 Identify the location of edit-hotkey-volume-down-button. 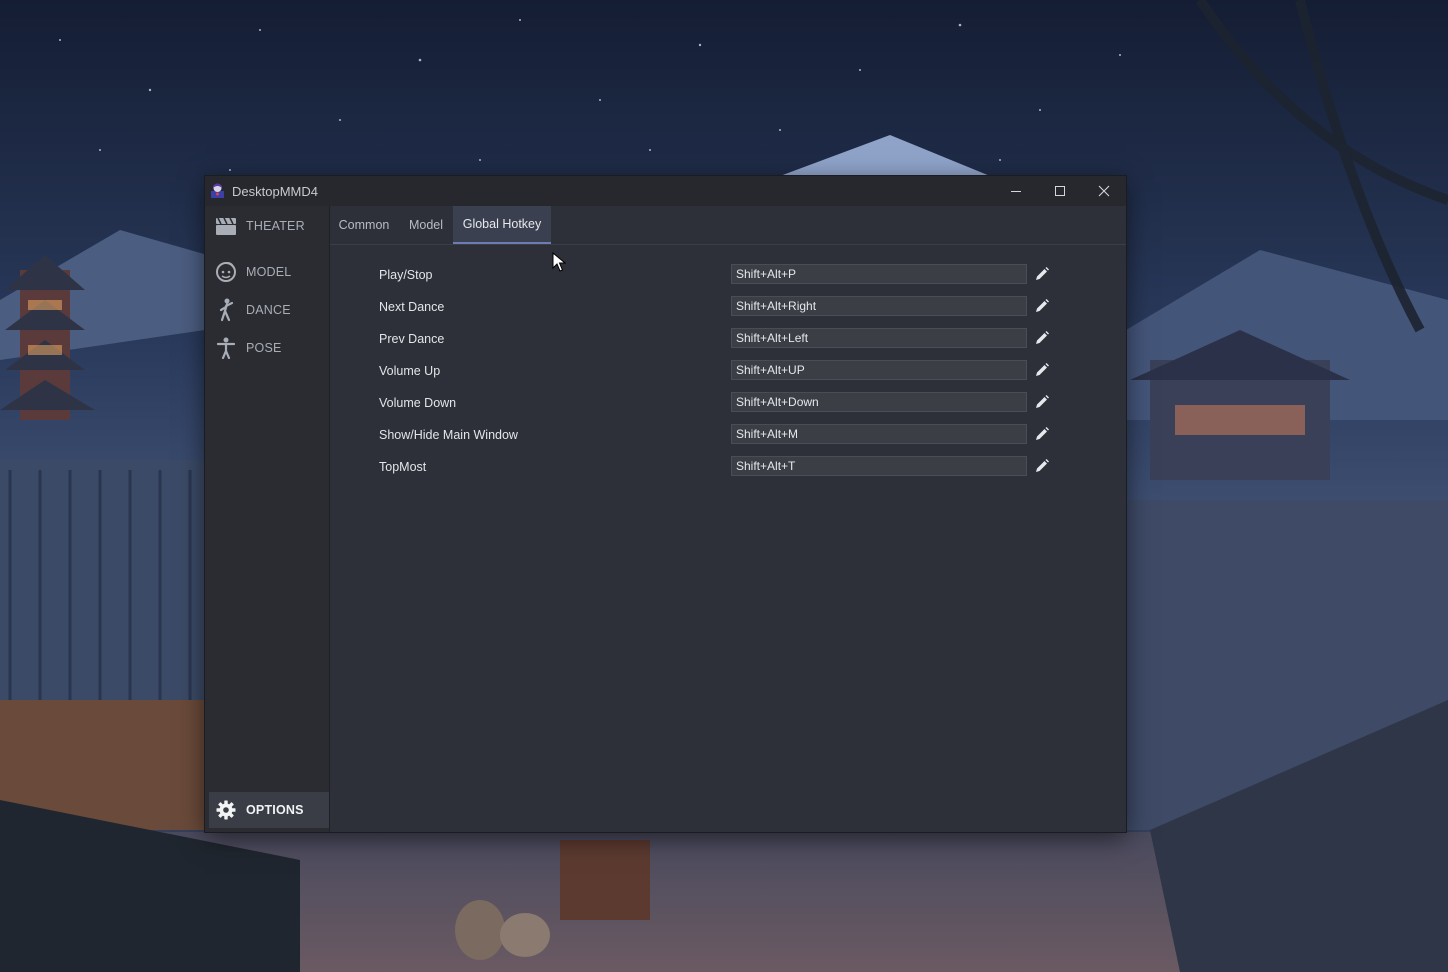
(1042, 402).